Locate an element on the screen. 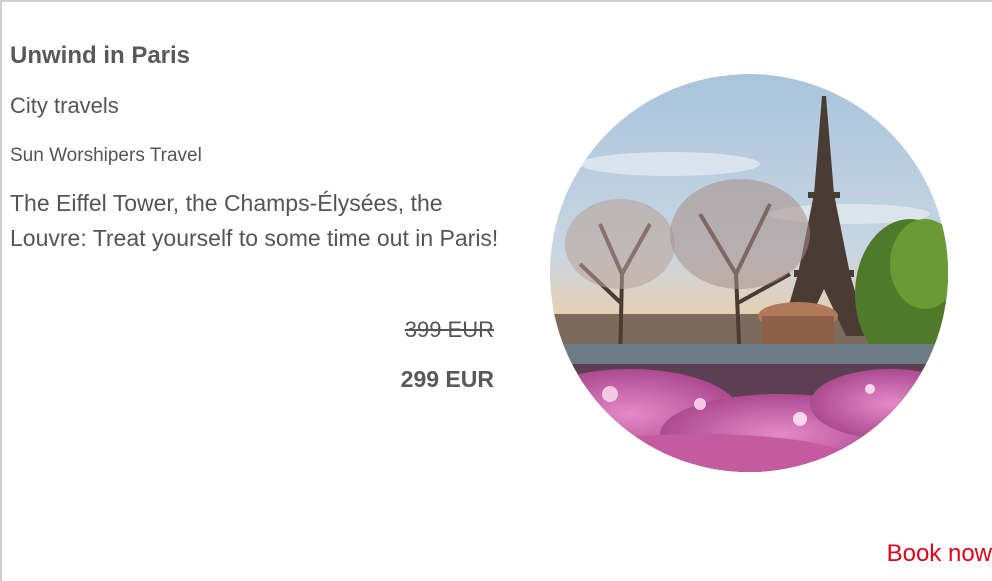  original-price: 399 EUR is located at coordinates (449, 329).